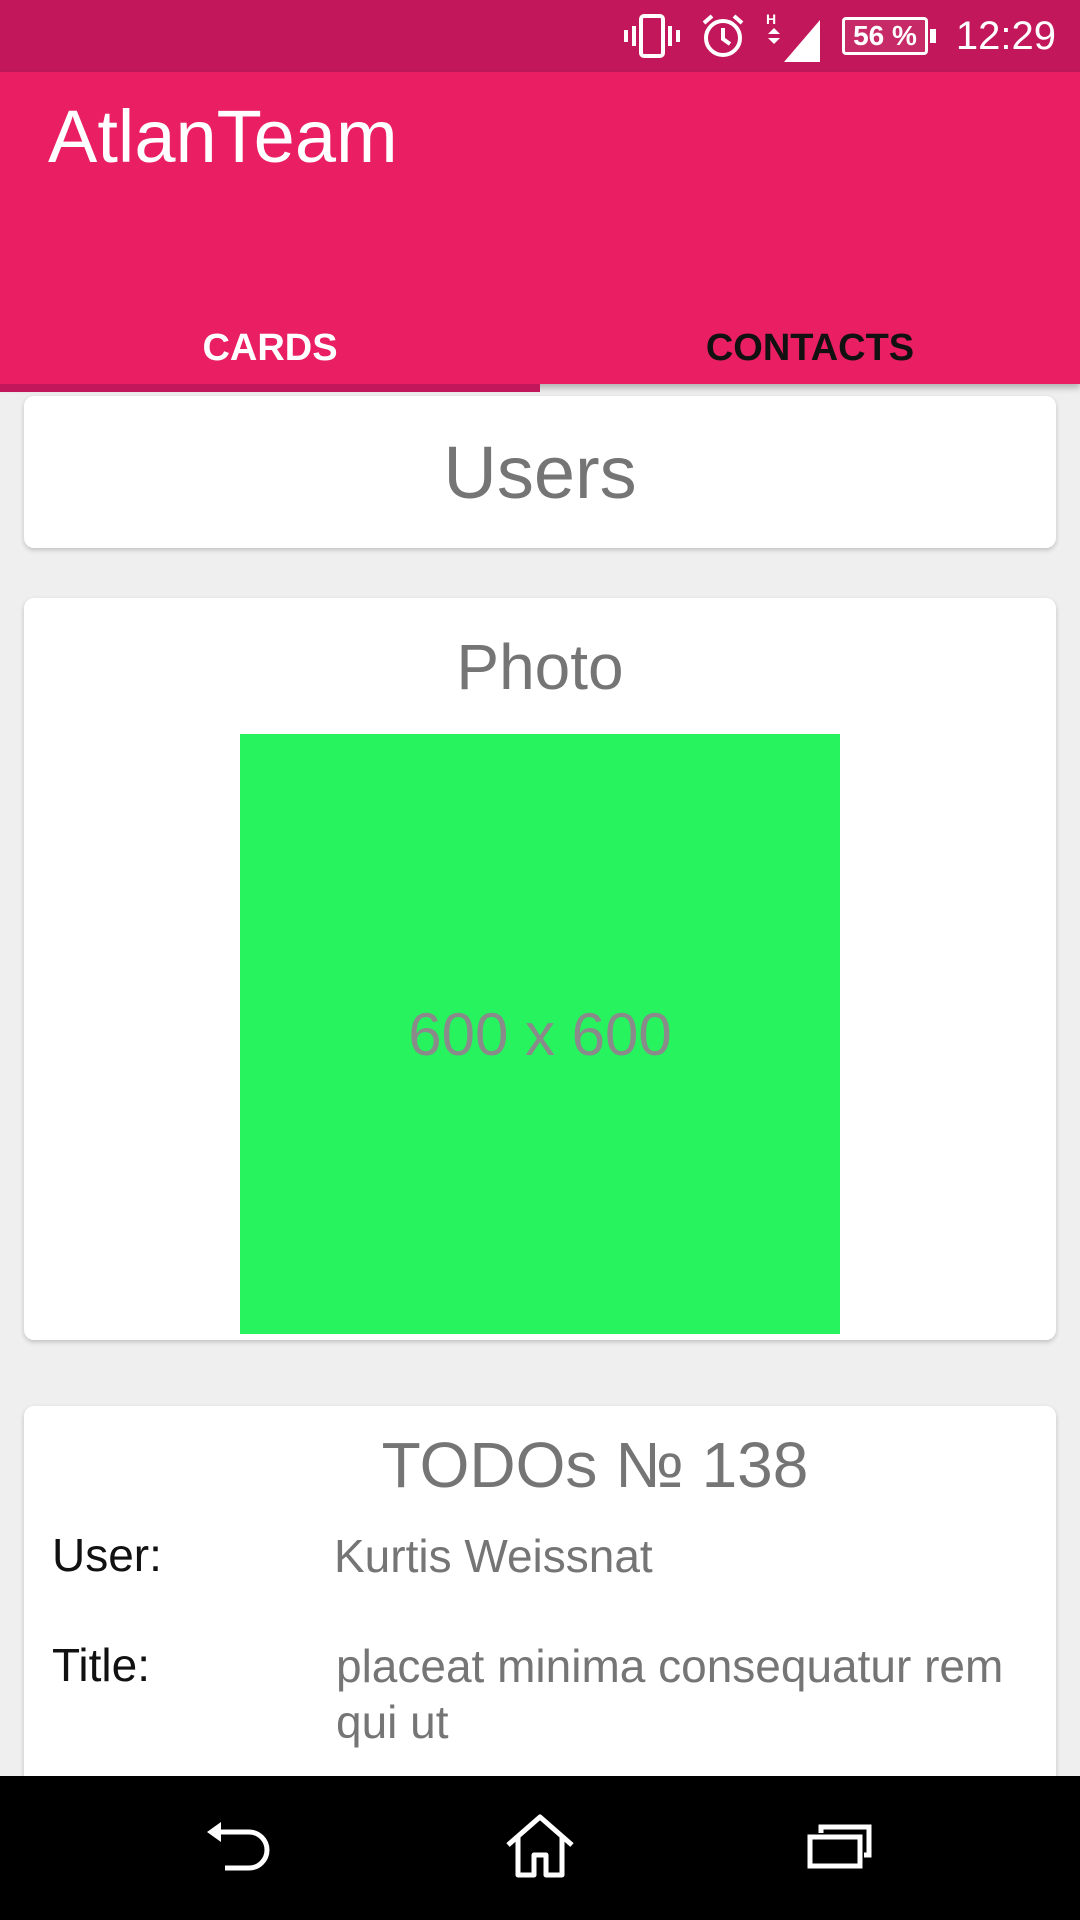 The width and height of the screenshot is (1080, 1920). I want to click on battery-icon: 56 %, so click(889, 36).